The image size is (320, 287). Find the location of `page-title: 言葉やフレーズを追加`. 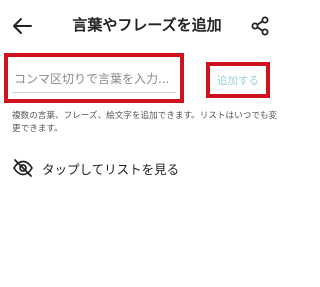

page-title: 言葉やフレーズを追加 is located at coordinates (147, 25).